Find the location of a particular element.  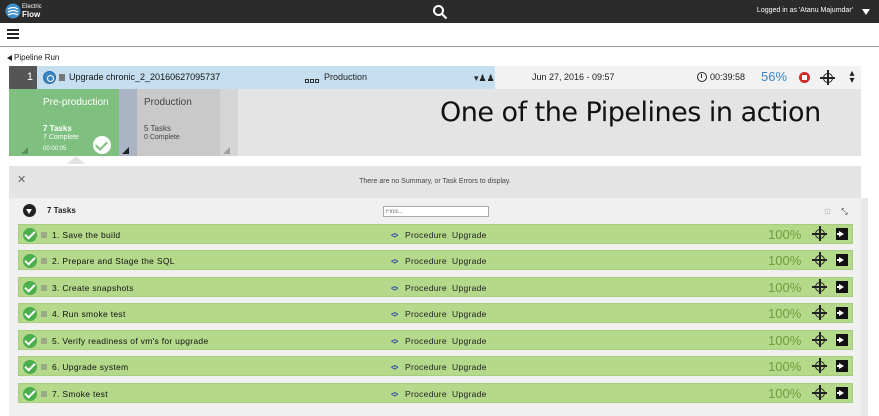

task-name: 1. Save the build is located at coordinates (86, 235).